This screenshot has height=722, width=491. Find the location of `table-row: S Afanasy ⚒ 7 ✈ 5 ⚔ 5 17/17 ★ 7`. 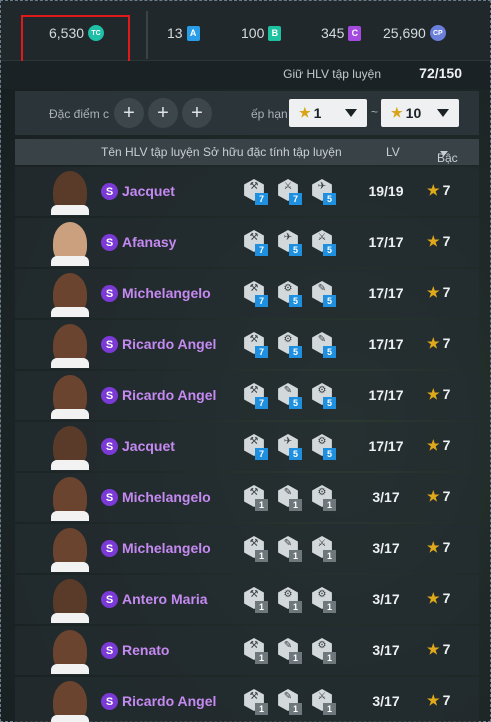

table-row: S Afanasy ⚒ 7 ✈ 5 ⚔ 5 17/17 ★ 7 is located at coordinates (247, 242).